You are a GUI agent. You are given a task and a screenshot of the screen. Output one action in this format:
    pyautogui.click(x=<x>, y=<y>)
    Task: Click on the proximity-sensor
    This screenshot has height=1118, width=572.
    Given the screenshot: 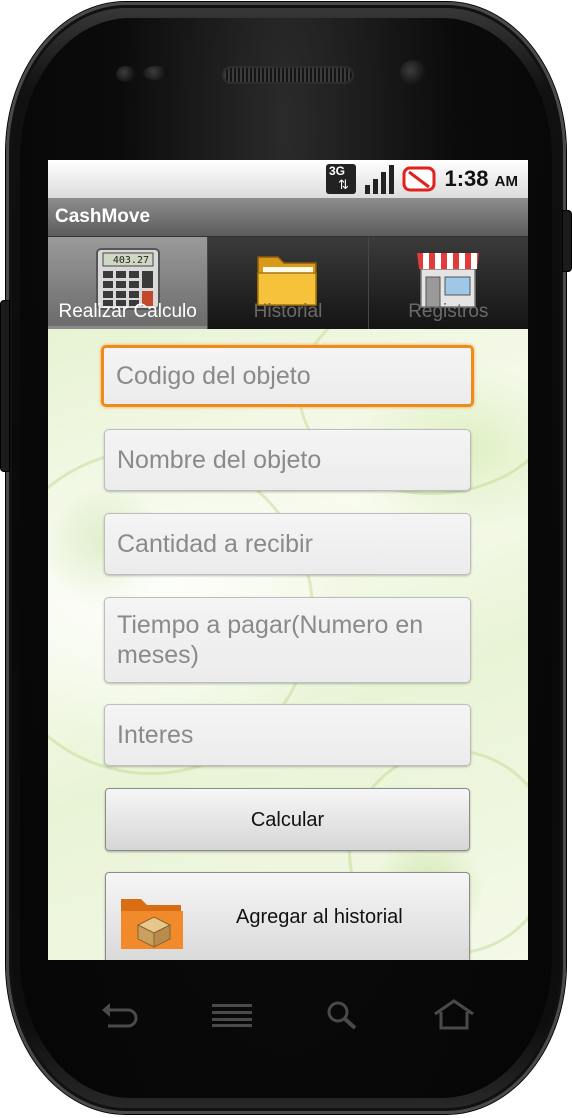 What is the action you would take?
    pyautogui.click(x=126, y=74)
    